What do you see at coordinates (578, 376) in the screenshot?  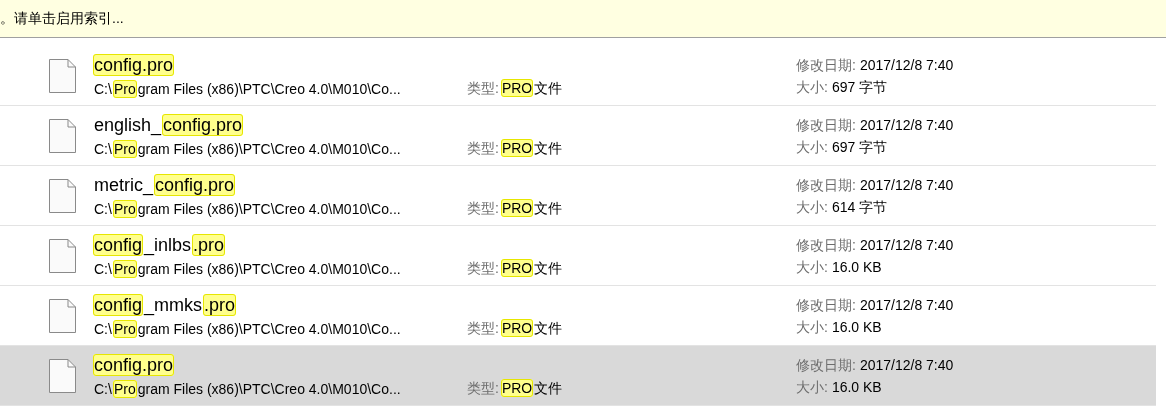 I see `search-result-row: config.pro C:\Pro gram Files (x86)\PTC\Creo 4.0\M010\Co... 类型: PRO文件 修改日期: 2017/12/8 7:40 大小: 16.0 KB` at bounding box center [578, 376].